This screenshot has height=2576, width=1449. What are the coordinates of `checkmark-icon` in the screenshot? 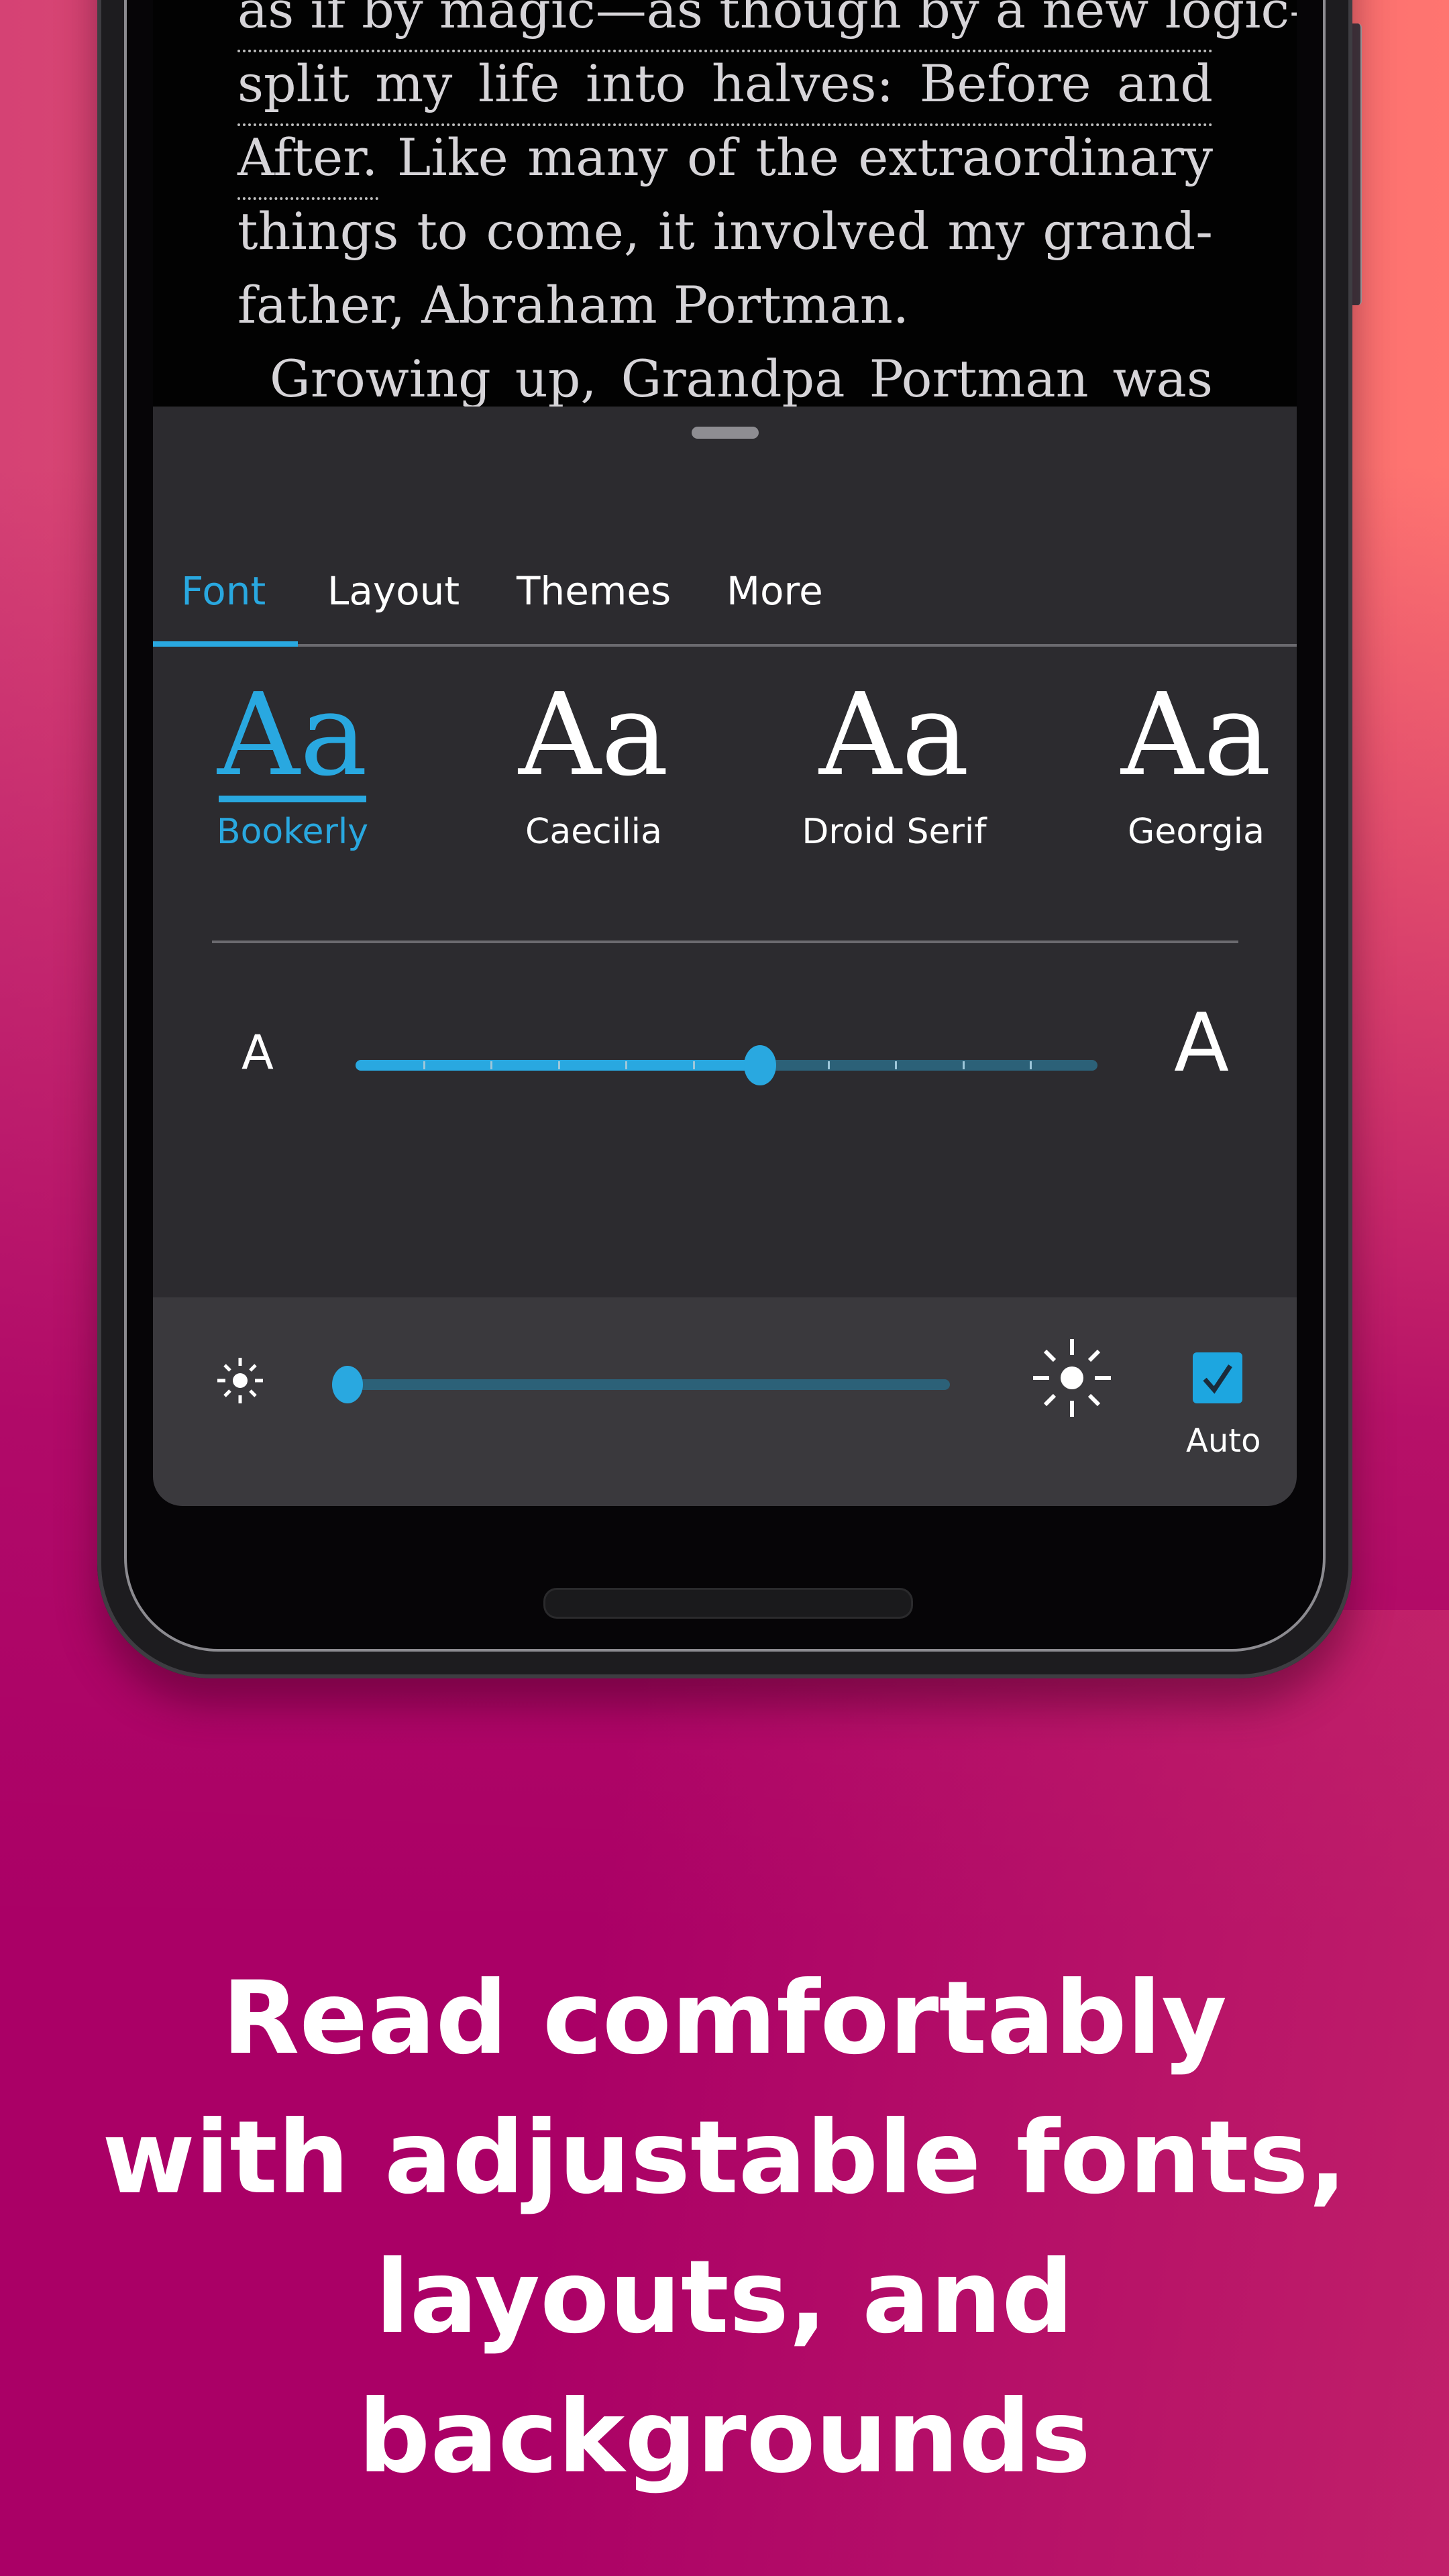 It's located at (1217, 1379).